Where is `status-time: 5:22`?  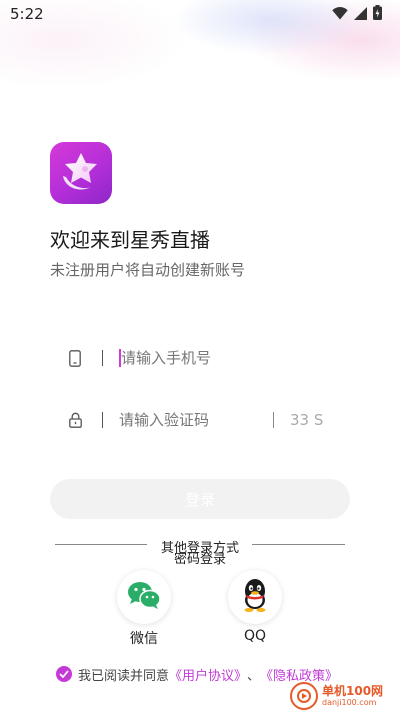
status-time: 5:22 is located at coordinates (27, 14).